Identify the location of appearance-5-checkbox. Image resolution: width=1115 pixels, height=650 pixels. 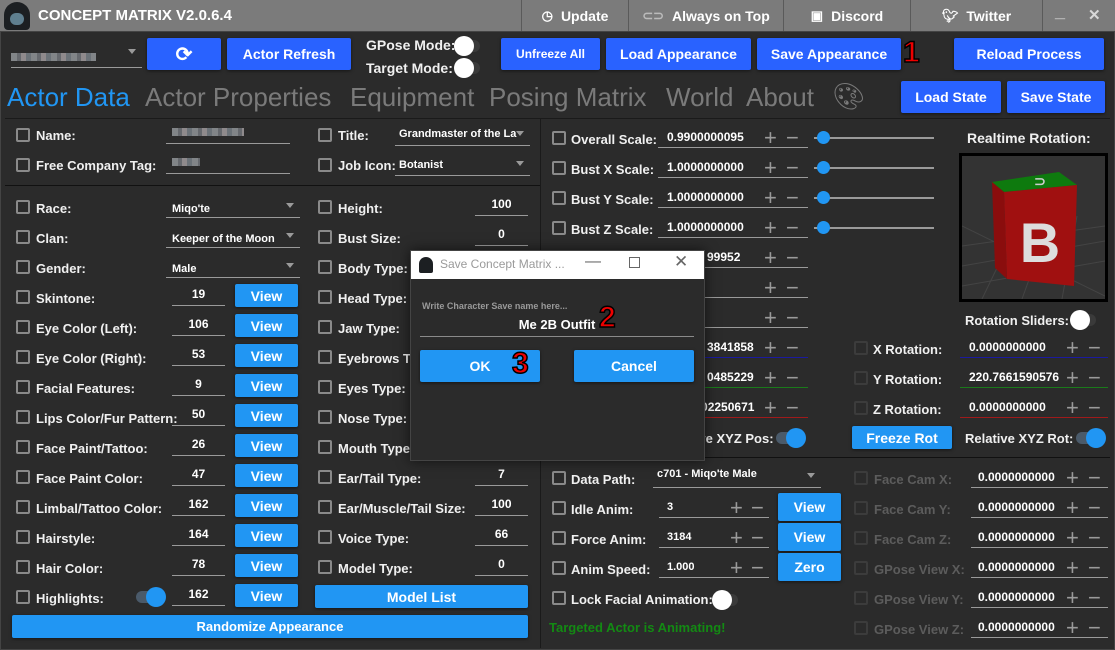
(23, 357).